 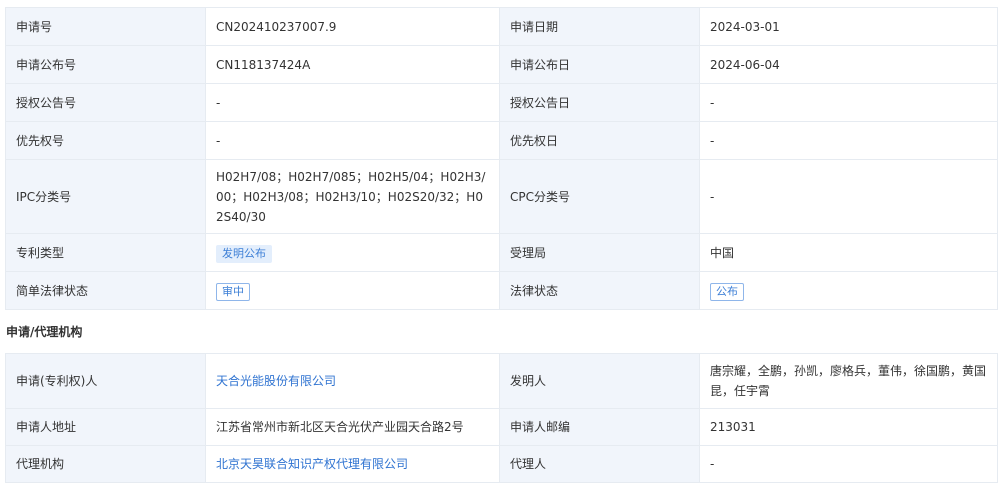 I want to click on table-row: 简单法律状态 审中 法律状态 公布, so click(x=501, y=290).